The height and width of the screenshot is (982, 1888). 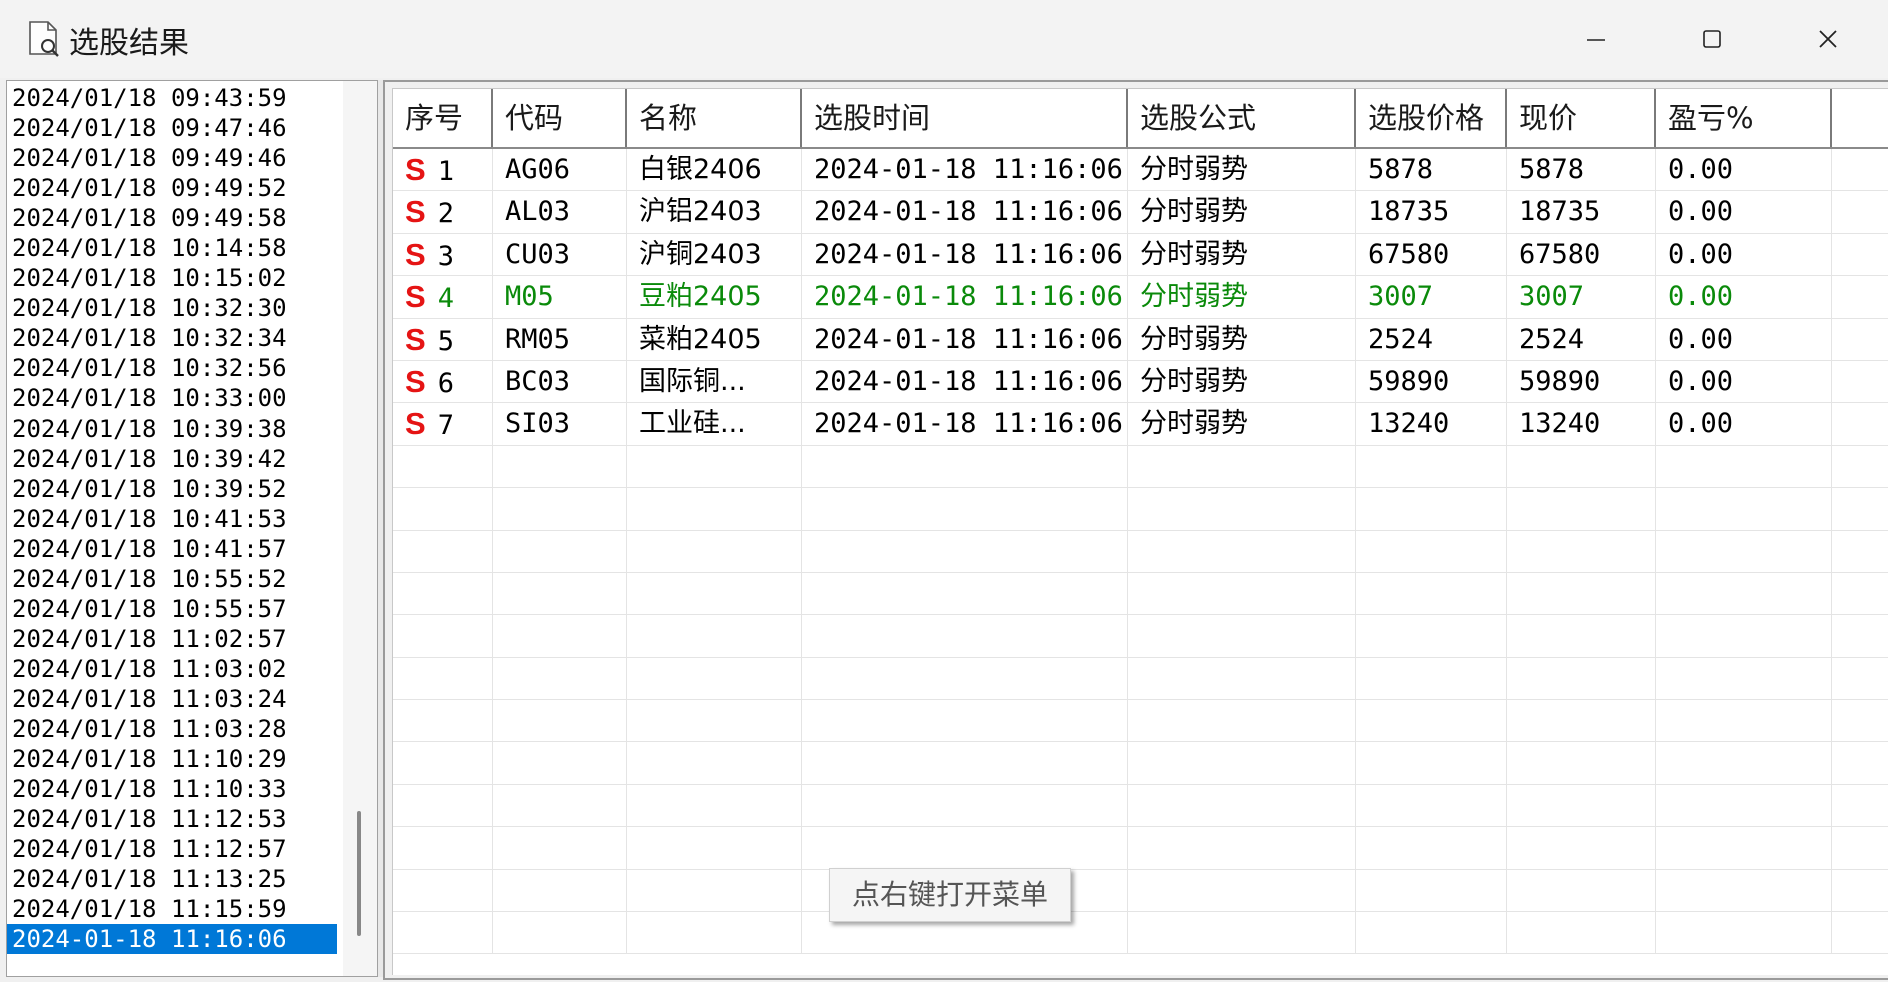 What do you see at coordinates (1431, 170) in the screenshot?
I see `cell-select-price: 5878` at bounding box center [1431, 170].